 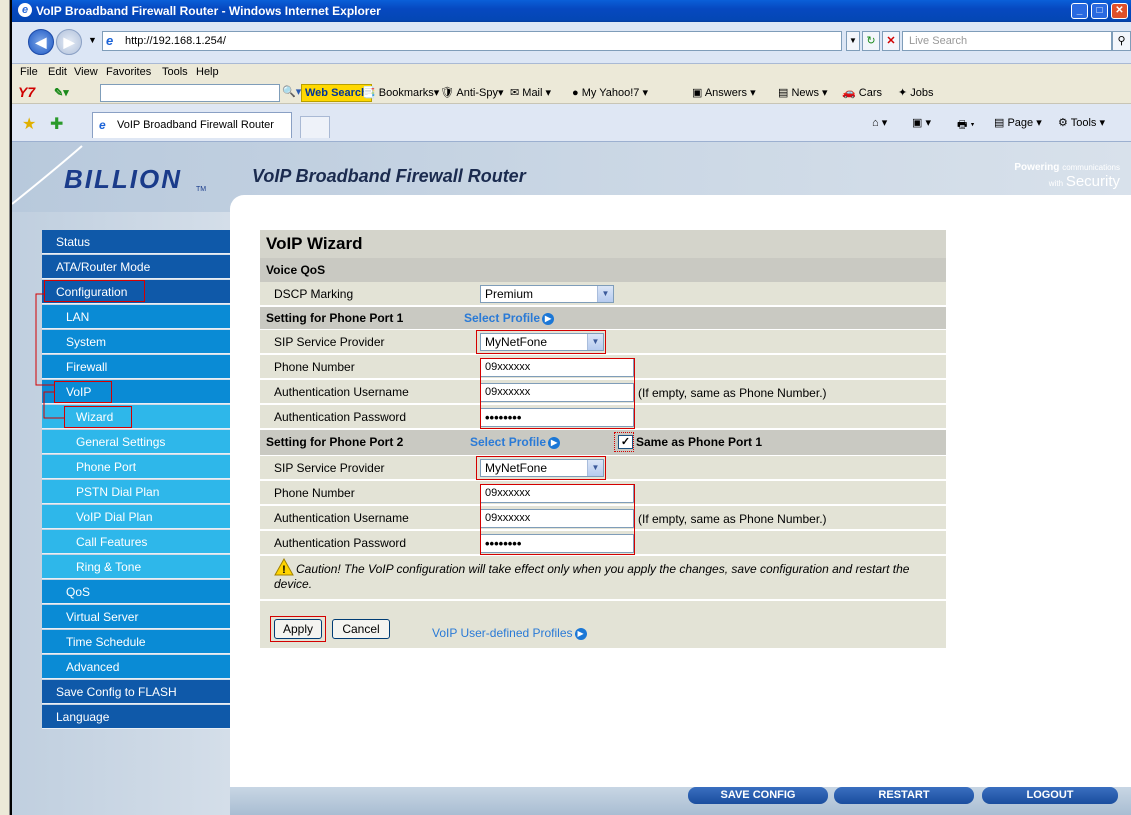 What do you see at coordinates (207, 72) in the screenshot?
I see `menu-help: Help` at bounding box center [207, 72].